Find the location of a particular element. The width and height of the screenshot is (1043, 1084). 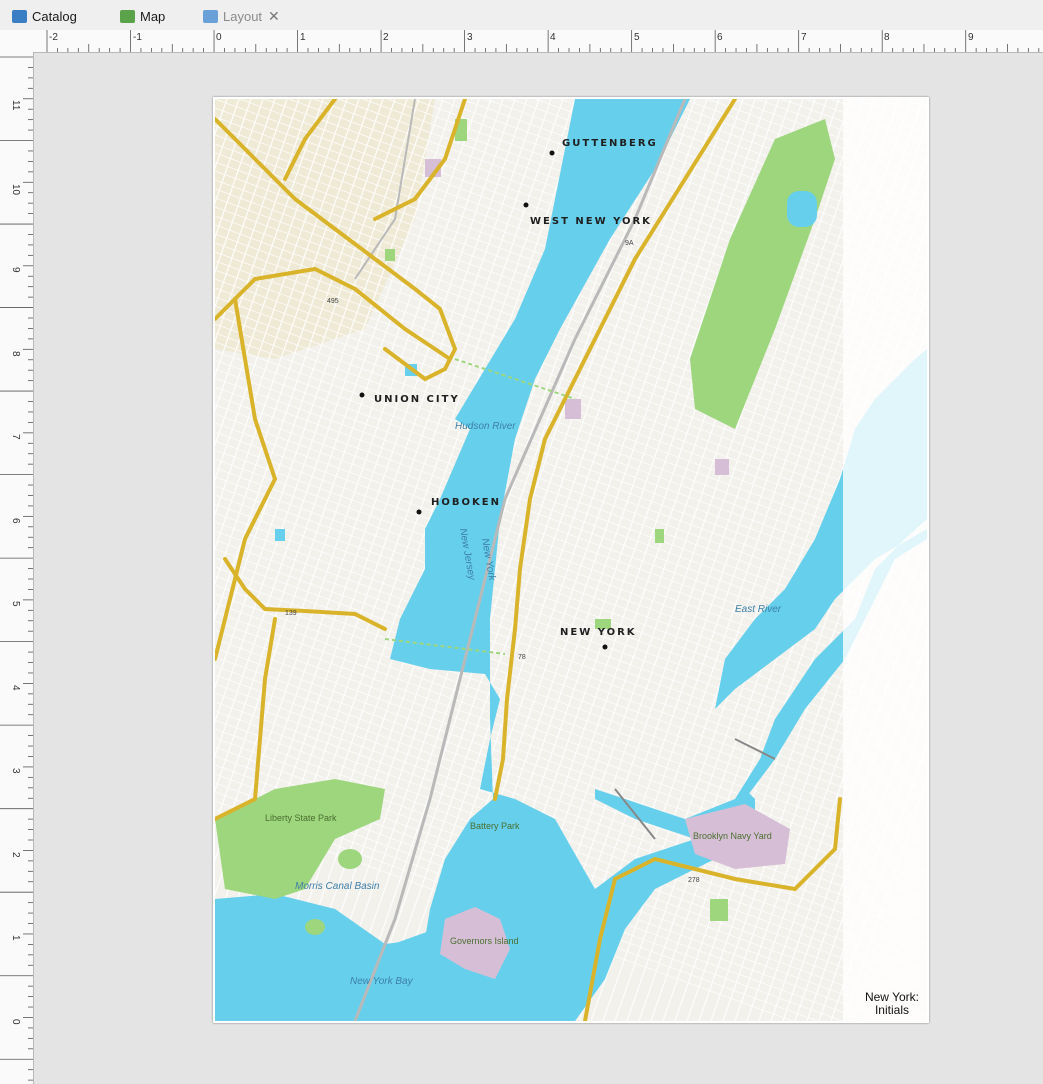

park-label-brooklyn-navy-yard: Brooklyn Navy Yard is located at coordinates (732, 836).